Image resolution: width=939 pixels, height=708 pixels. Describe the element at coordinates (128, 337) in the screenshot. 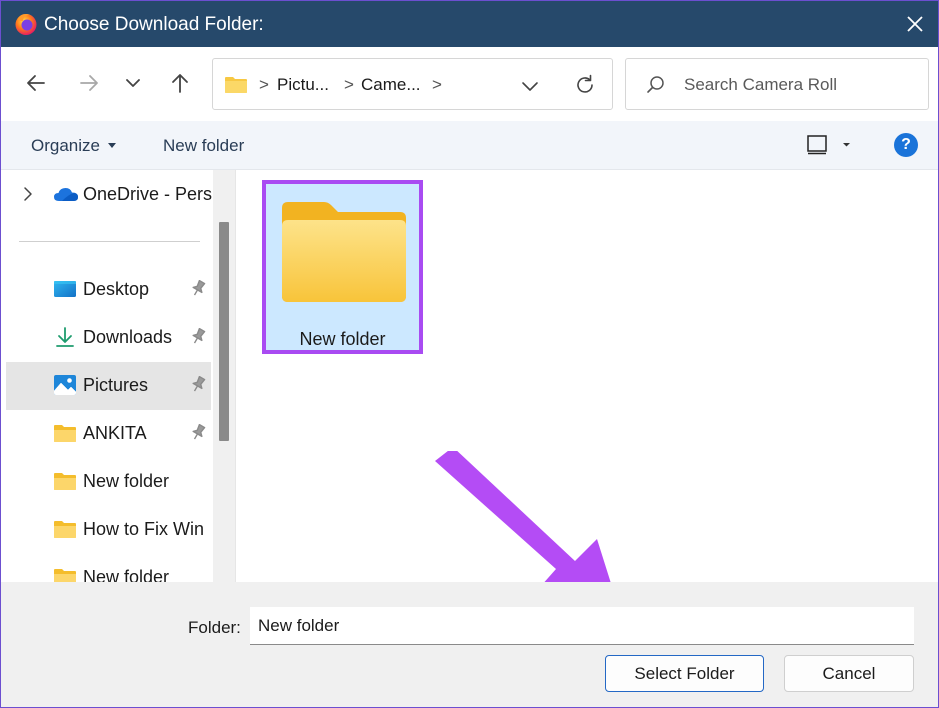

I see `sidebar-item-label: Downloads` at that location.